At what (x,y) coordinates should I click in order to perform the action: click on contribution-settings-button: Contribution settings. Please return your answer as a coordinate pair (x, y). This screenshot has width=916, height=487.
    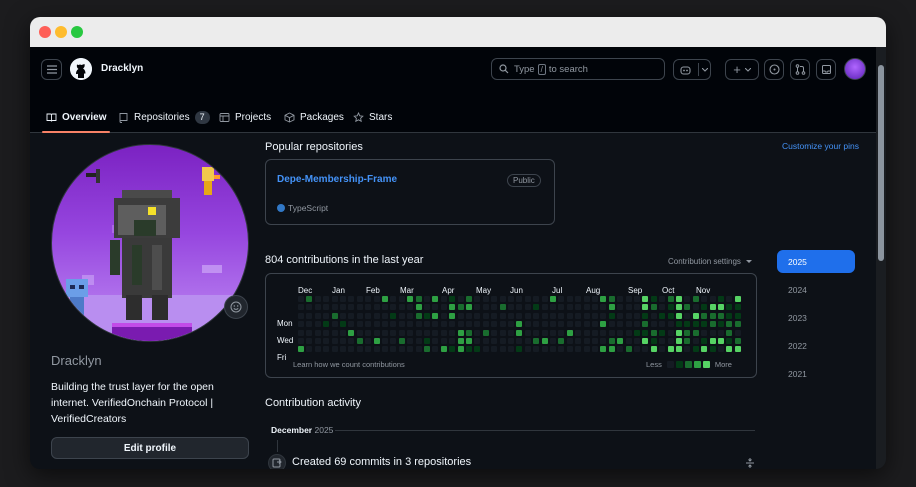
    Looking at the image, I should click on (710, 261).